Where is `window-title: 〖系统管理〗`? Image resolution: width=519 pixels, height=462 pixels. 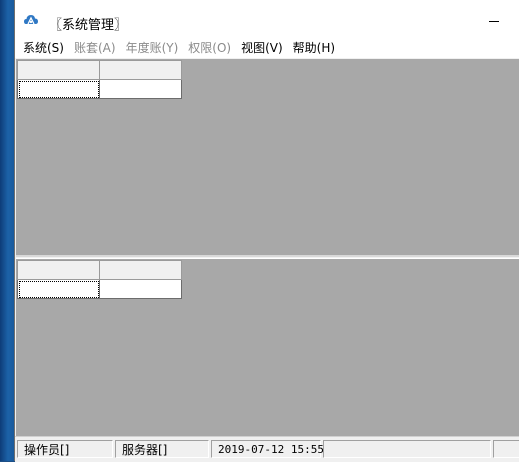
window-title: 〖系统管理〗 is located at coordinates (88, 25).